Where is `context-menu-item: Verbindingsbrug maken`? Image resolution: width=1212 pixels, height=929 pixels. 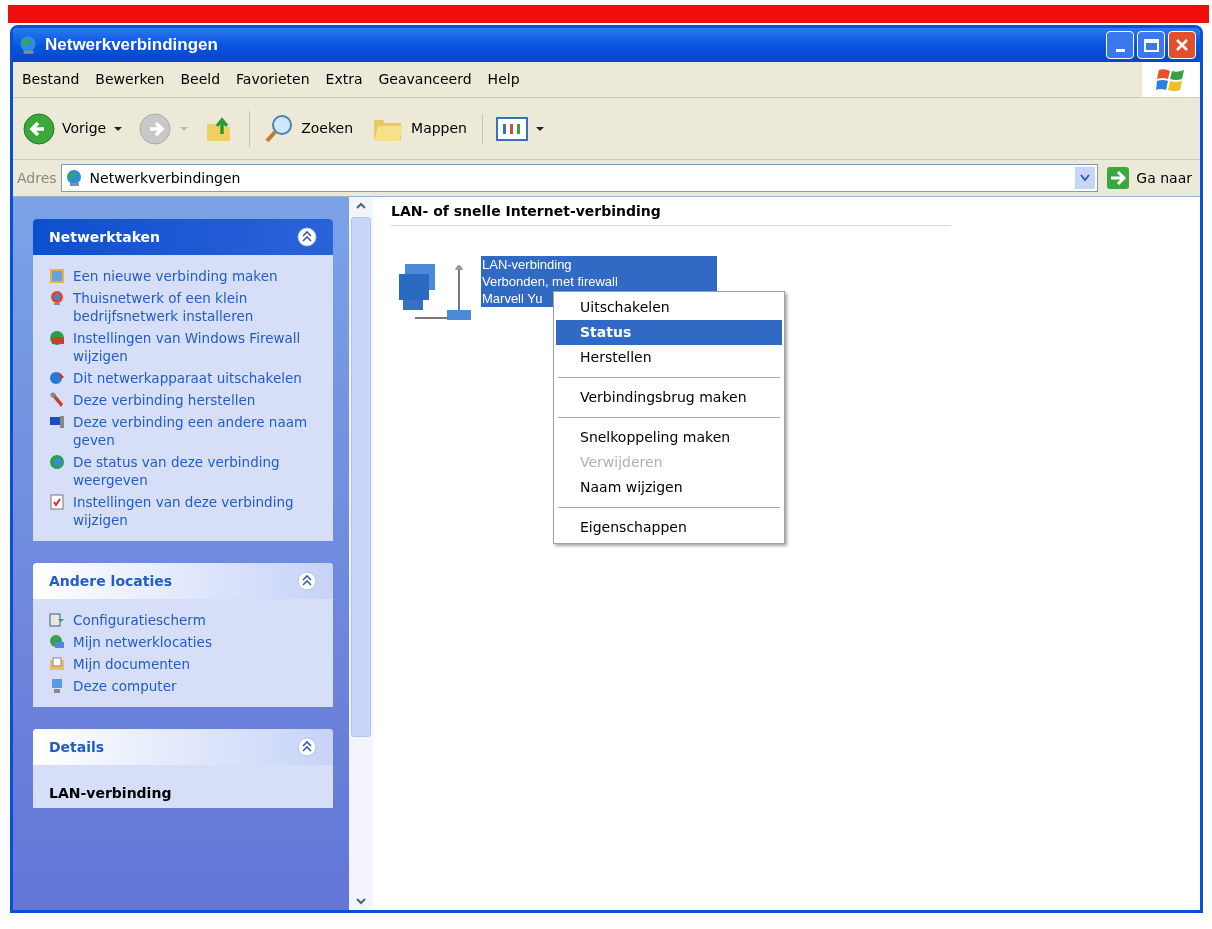 context-menu-item: Verbindingsbrug maken is located at coordinates (669, 397).